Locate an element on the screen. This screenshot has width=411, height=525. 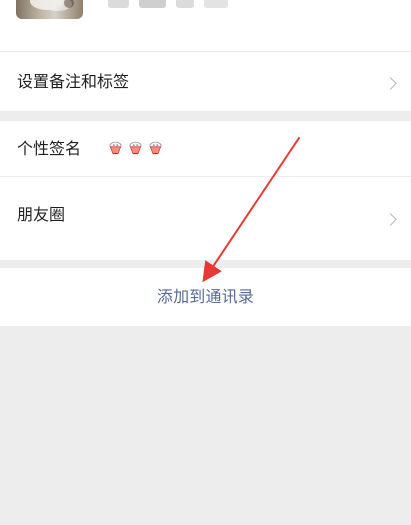
signature-emoji-group is located at coordinates (135, 148).